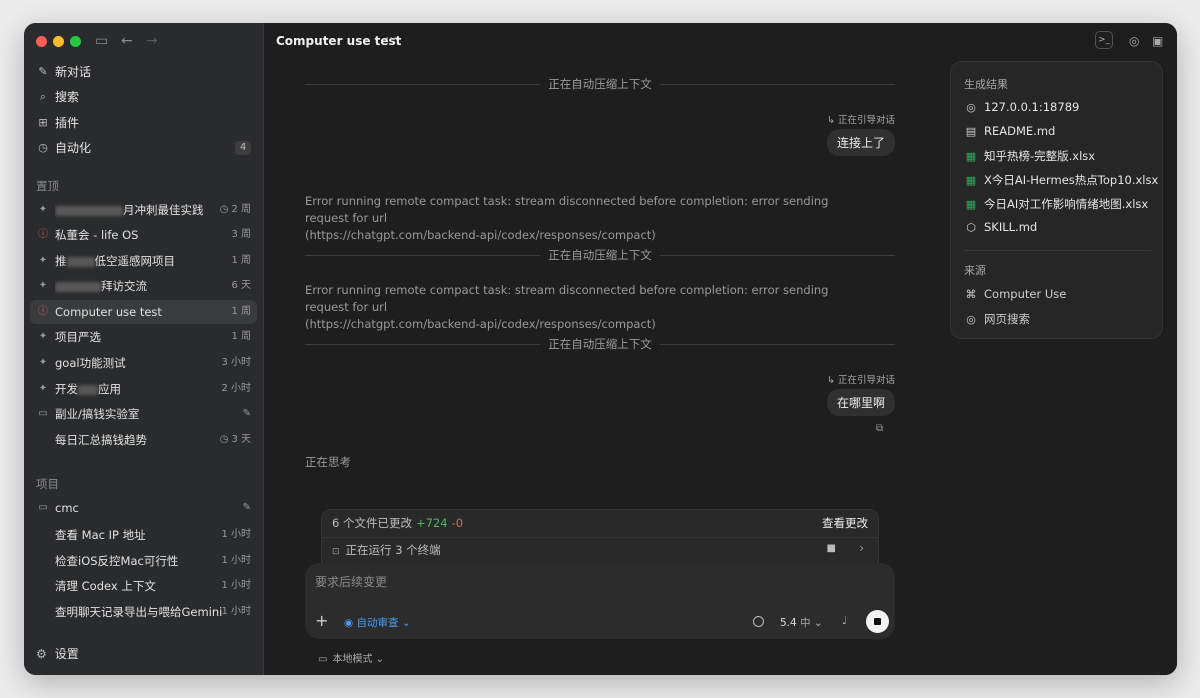 This screenshot has width=1200, height=698. I want to click on thread-title-rest: 低空遥感网项目, so click(135, 261).